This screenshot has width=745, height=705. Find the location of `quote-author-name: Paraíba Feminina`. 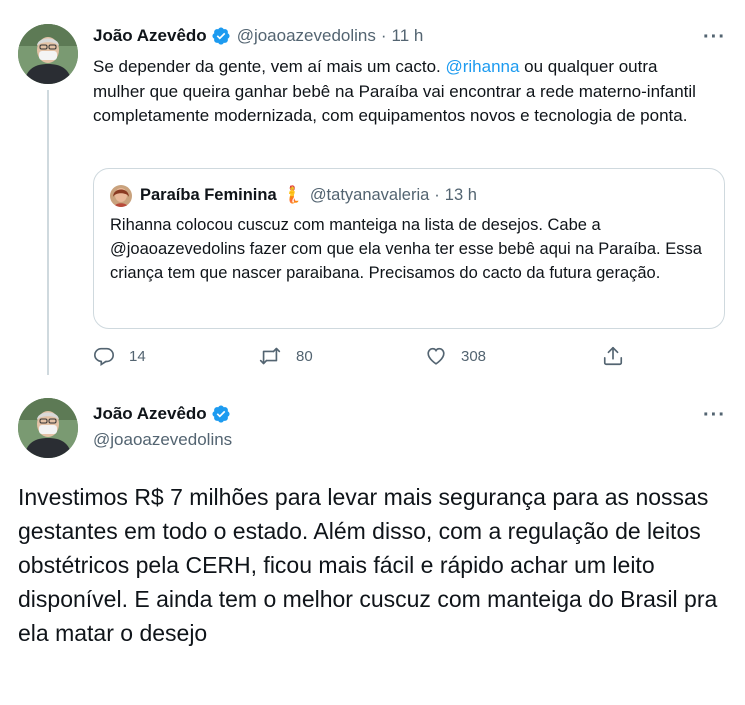

quote-author-name: Paraíba Feminina is located at coordinates (208, 194).